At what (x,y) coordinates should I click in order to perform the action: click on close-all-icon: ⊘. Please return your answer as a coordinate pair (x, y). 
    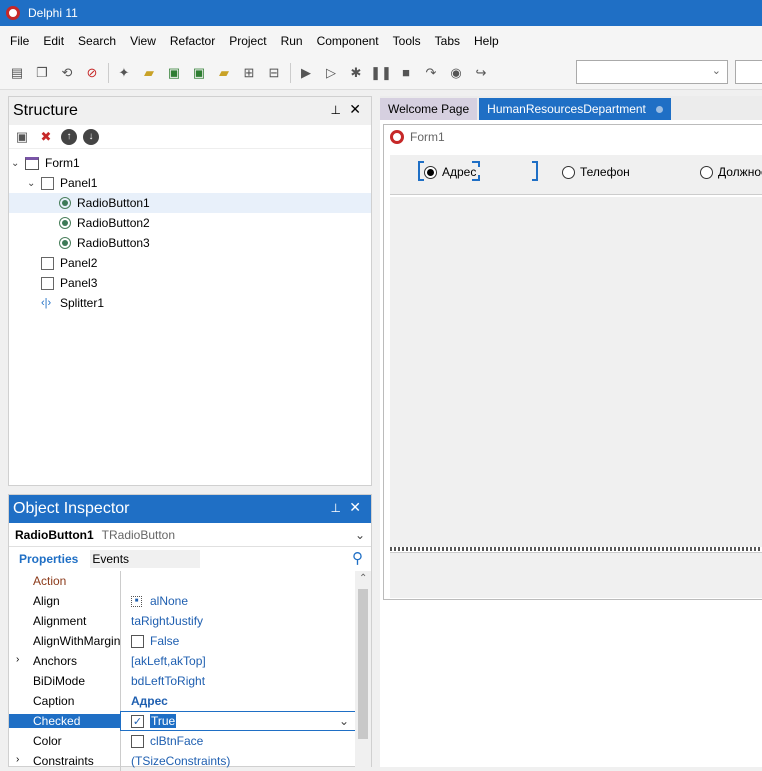
    Looking at the image, I should click on (92, 73).